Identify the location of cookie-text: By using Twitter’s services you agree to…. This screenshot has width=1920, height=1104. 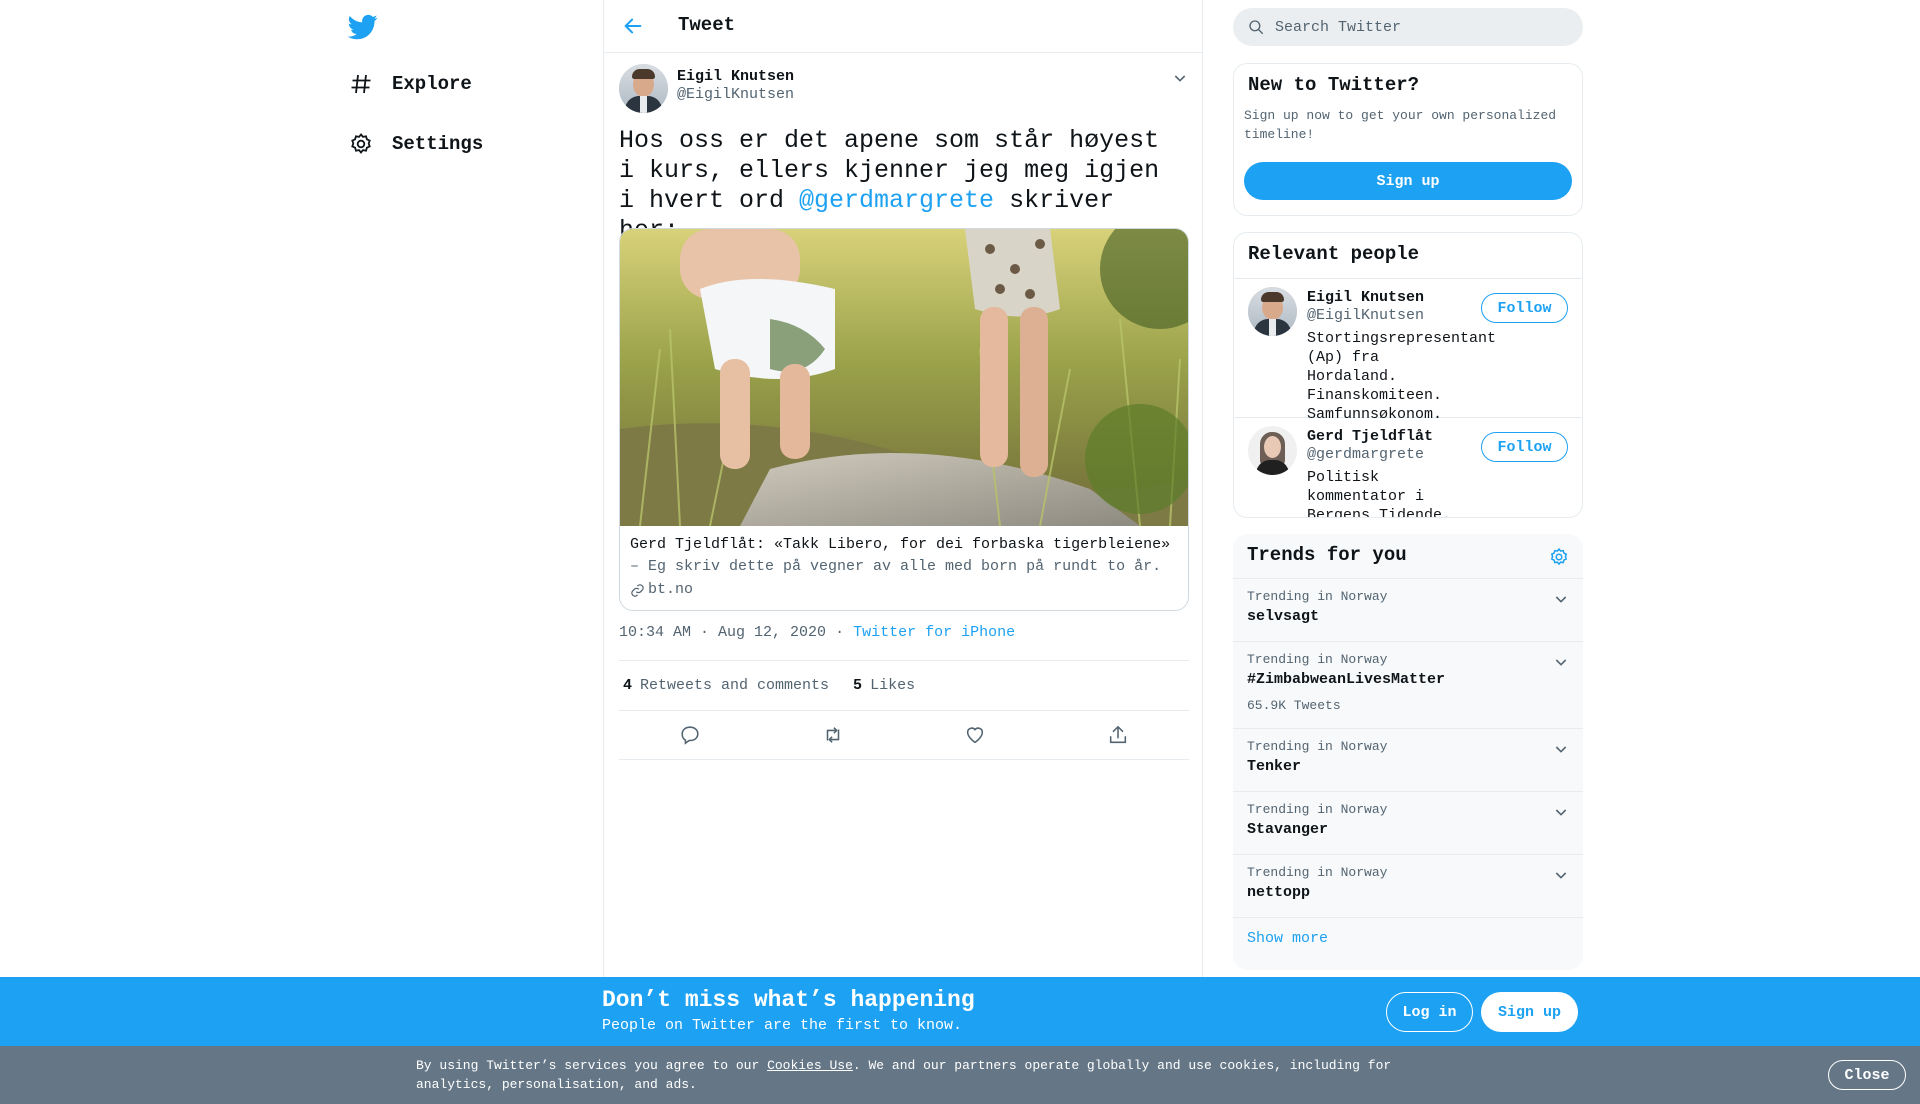
(916, 1075).